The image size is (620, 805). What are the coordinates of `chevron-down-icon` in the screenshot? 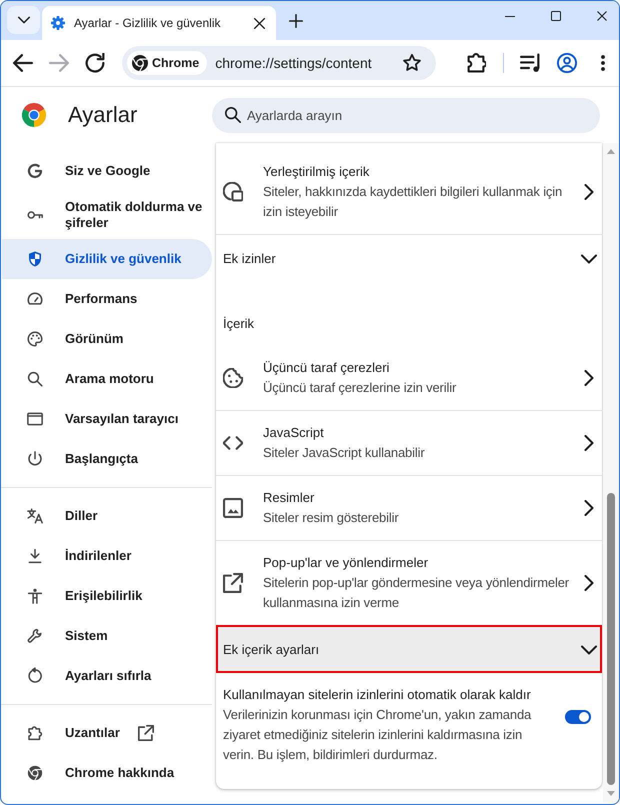 It's located at (24, 20).